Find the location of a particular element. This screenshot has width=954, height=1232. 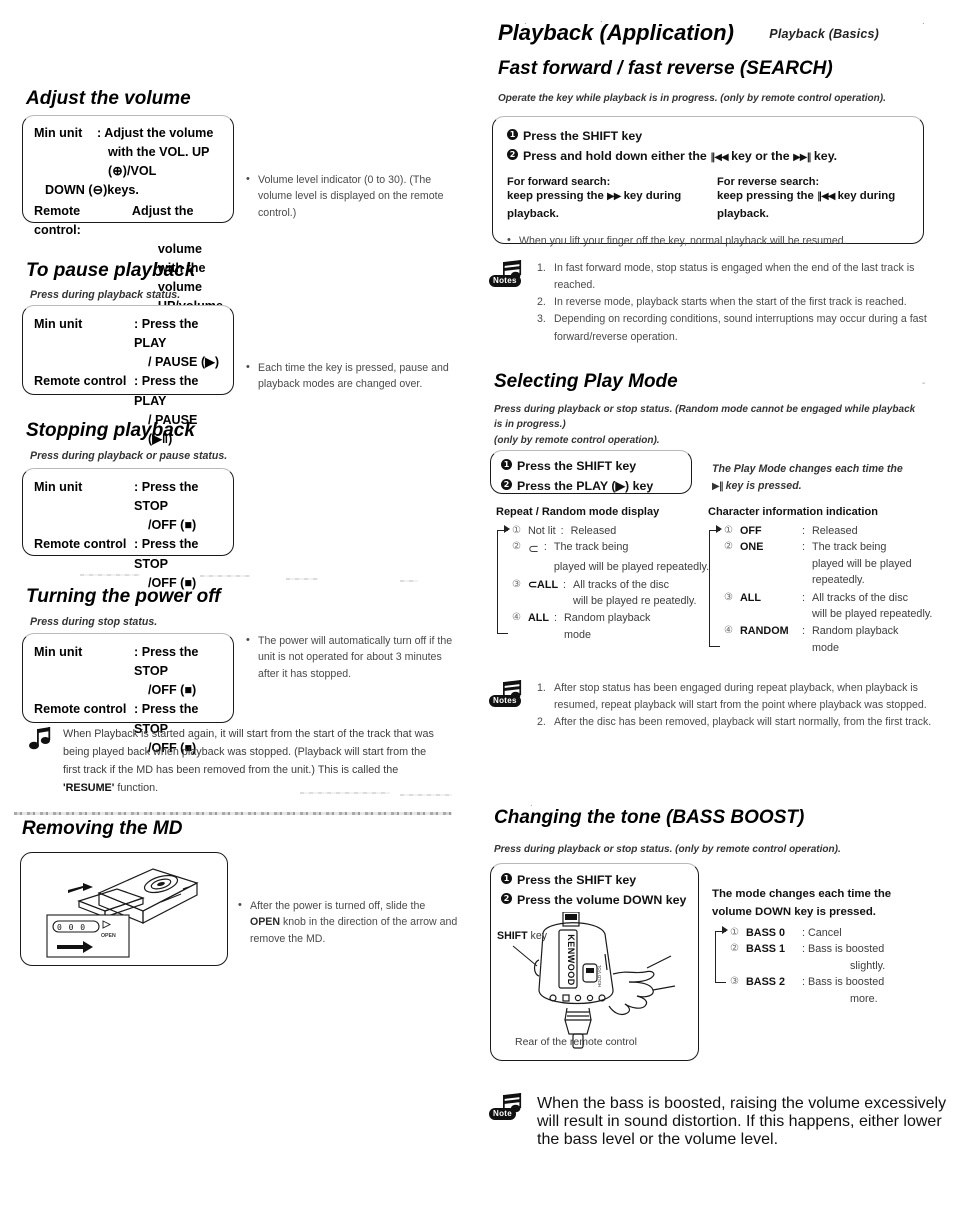

fast-forward-icon: ▶▶‖ is located at coordinates (802, 158).